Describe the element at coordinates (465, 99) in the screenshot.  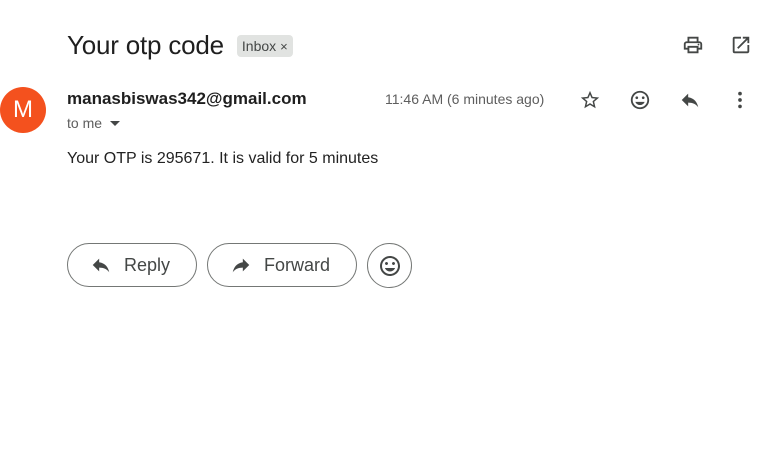
I see `message-timestamp: 11:46 AM (6 minutes ago)` at that location.